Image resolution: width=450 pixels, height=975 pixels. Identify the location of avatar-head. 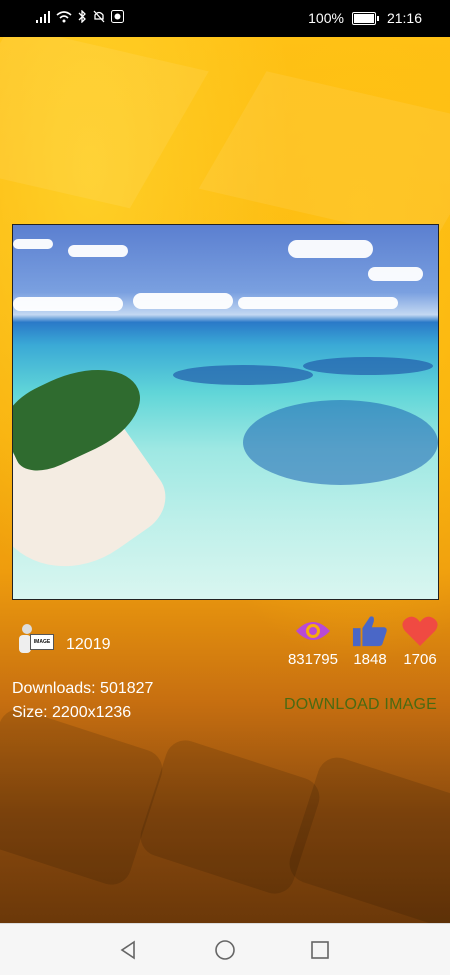
(27, 629).